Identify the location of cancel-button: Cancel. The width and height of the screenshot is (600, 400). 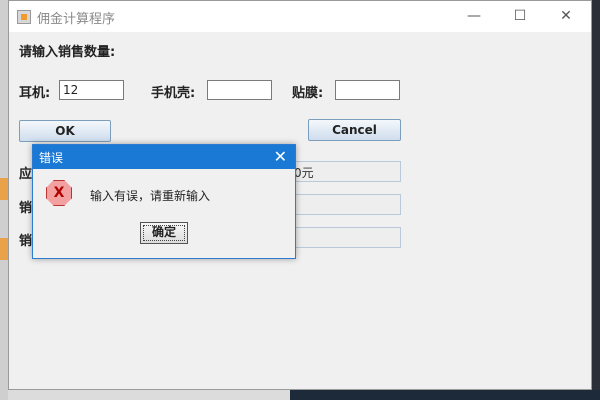
(354, 130).